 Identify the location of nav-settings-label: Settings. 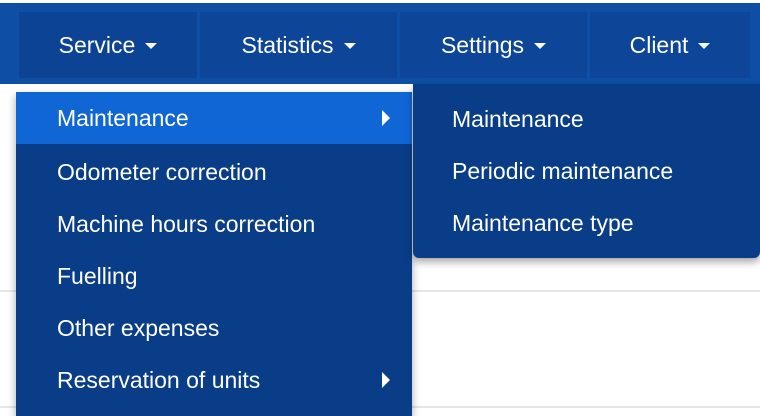
(482, 44).